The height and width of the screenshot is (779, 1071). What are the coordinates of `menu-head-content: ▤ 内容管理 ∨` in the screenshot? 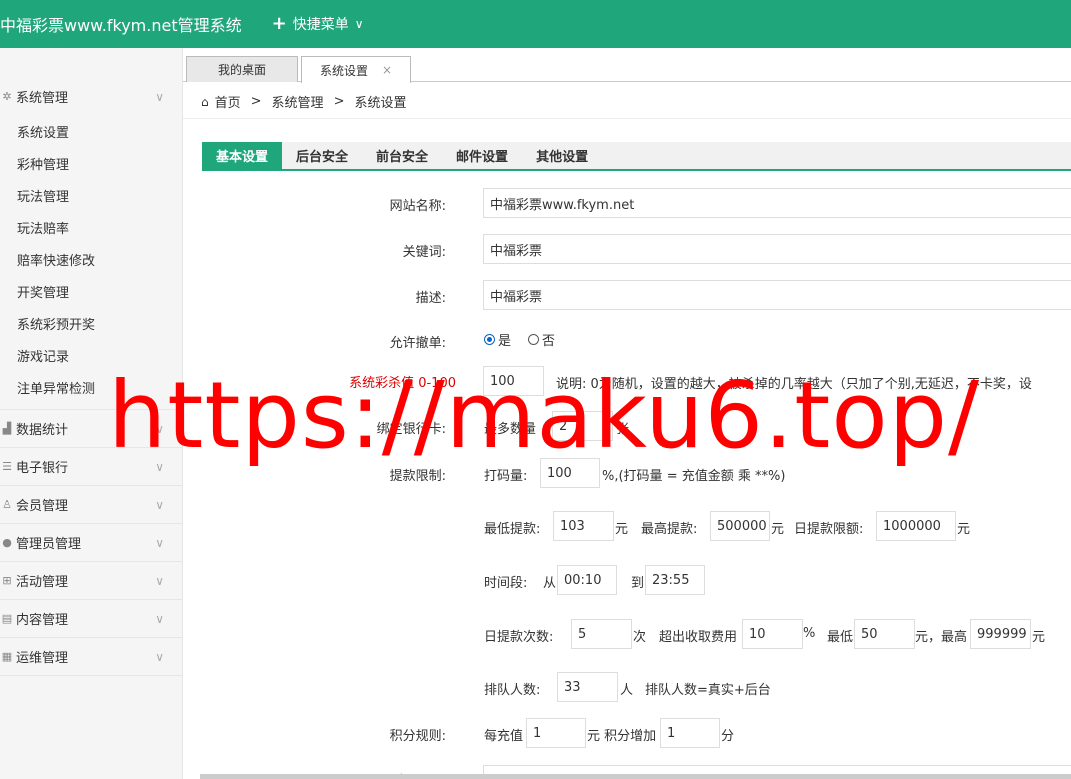 It's located at (91, 618).